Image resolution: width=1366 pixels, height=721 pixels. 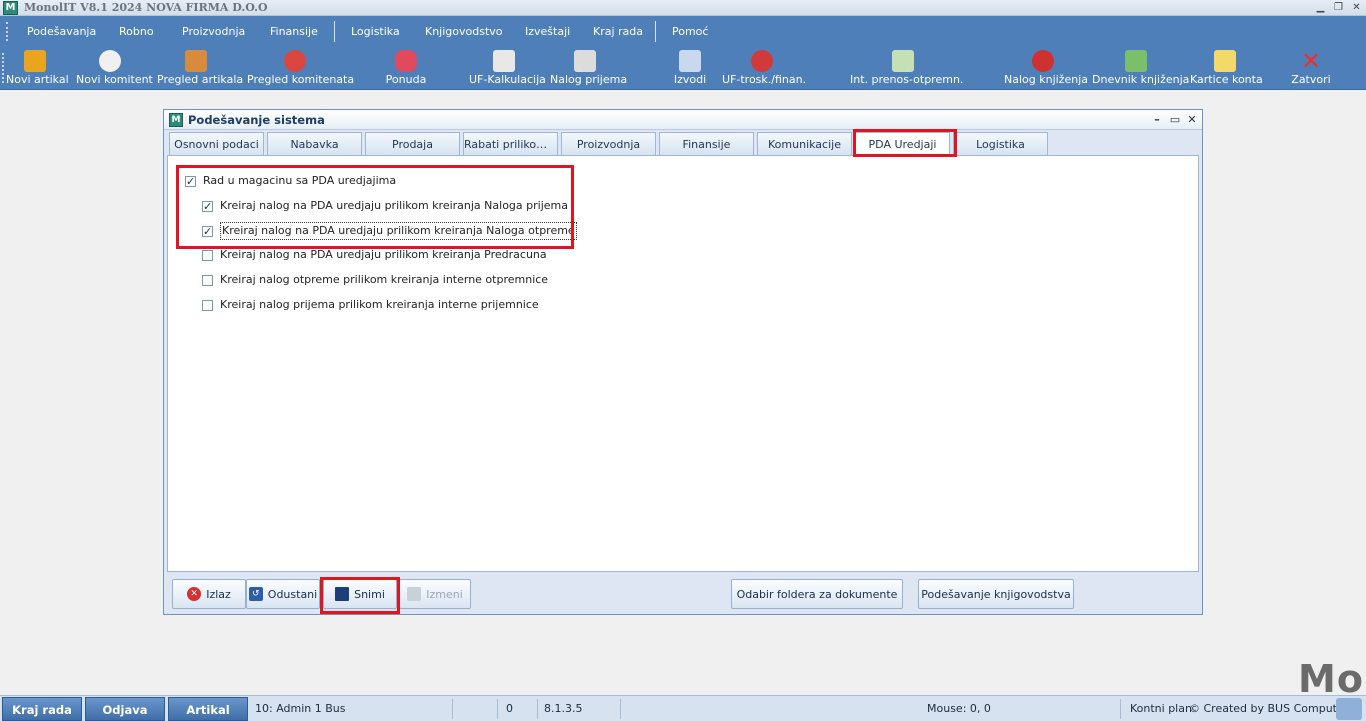 I want to click on menu-grip-icon, so click(x=7, y=31).